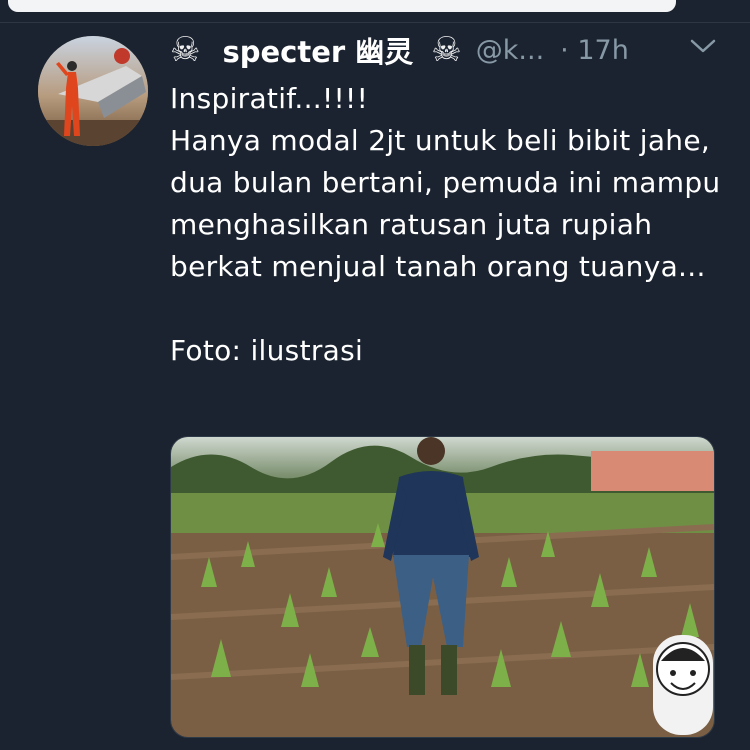 The height and width of the screenshot is (750, 750). Describe the element at coordinates (317, 50) in the screenshot. I see `author-name: specter 幽灵` at that location.